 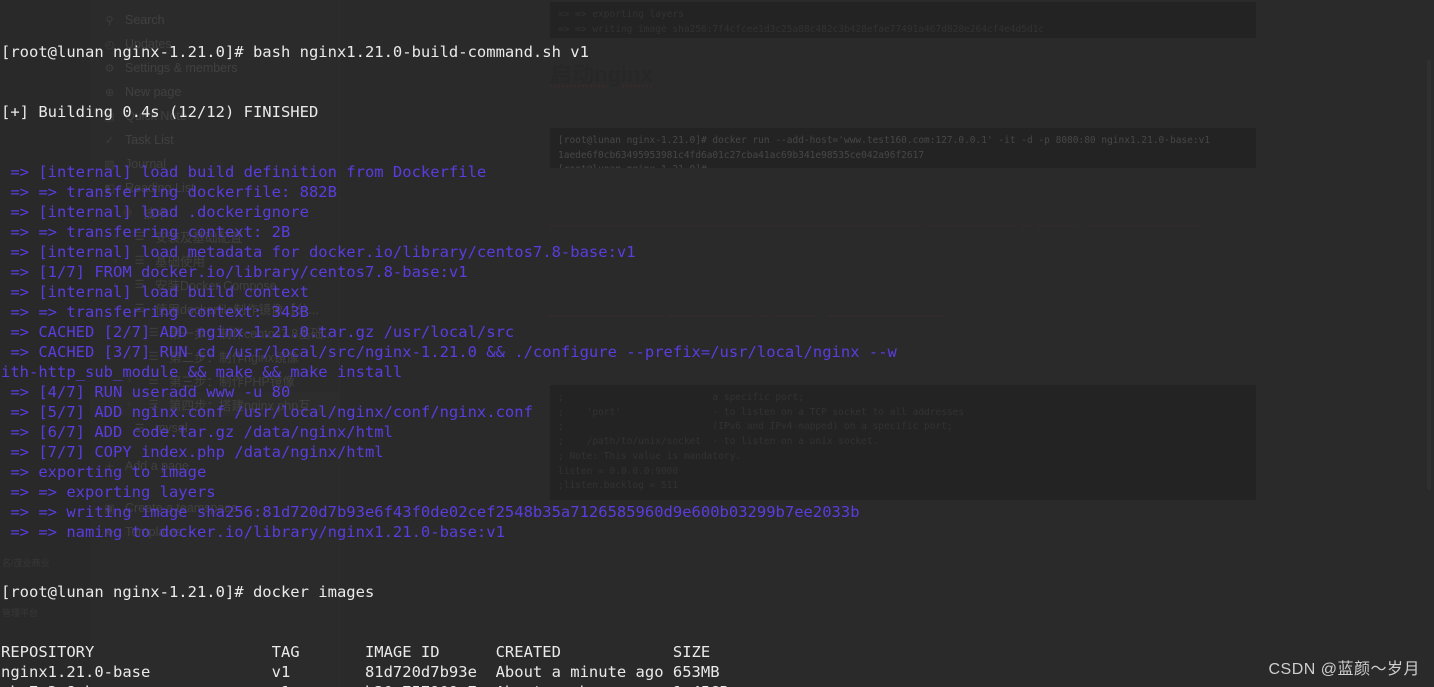 What do you see at coordinates (104, 472) in the screenshot?
I see `build-step-14: => exporting to image` at bounding box center [104, 472].